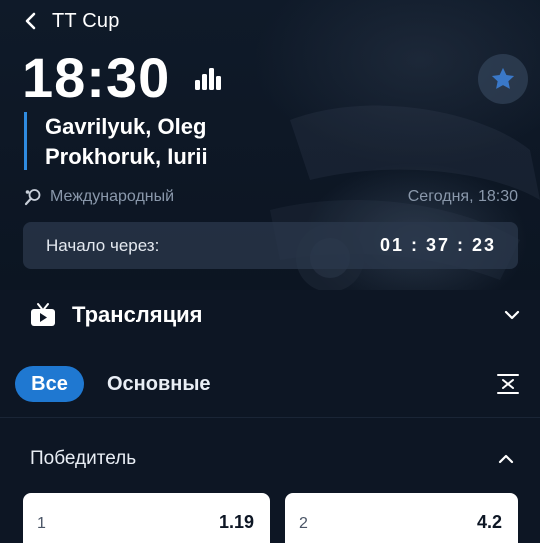 This screenshot has width=540, height=543. What do you see at coordinates (236, 522) in the screenshot?
I see `odd-coefficient: 1.19` at bounding box center [236, 522].